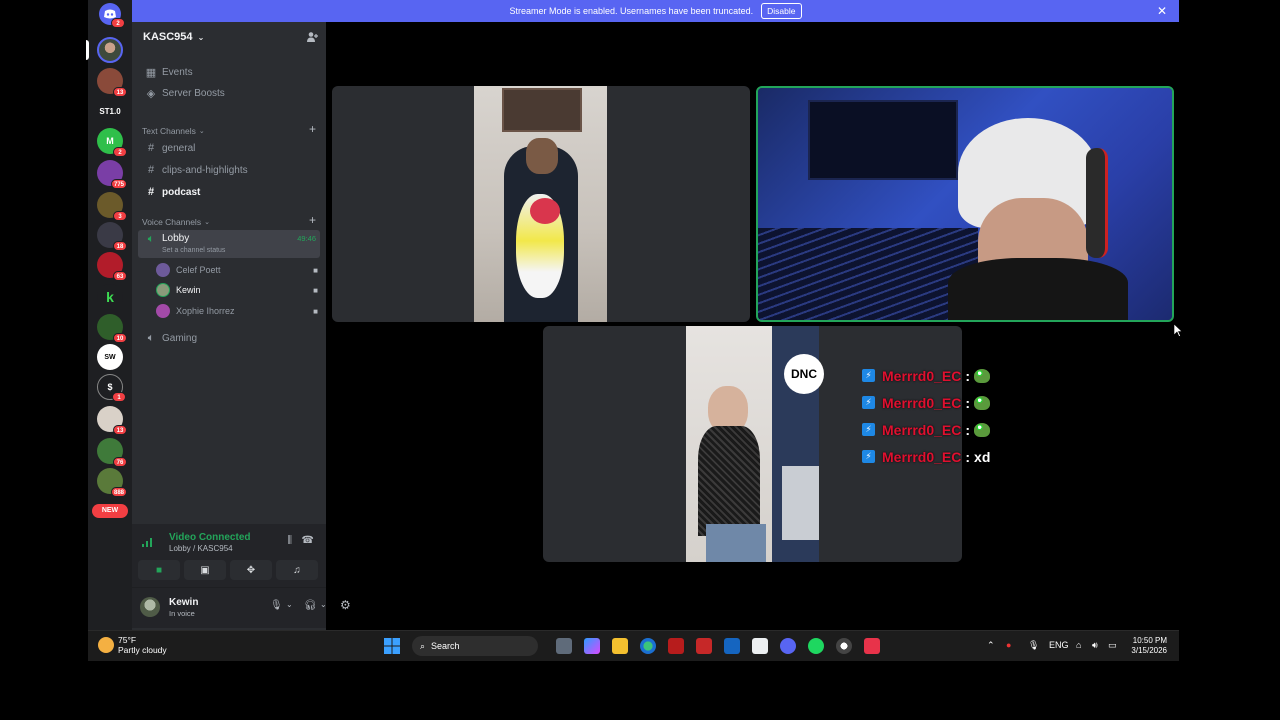 Image resolution: width=1280 pixels, height=720 pixels. What do you see at coordinates (392, 646) in the screenshot?
I see `windows-start-icon` at bounding box center [392, 646].